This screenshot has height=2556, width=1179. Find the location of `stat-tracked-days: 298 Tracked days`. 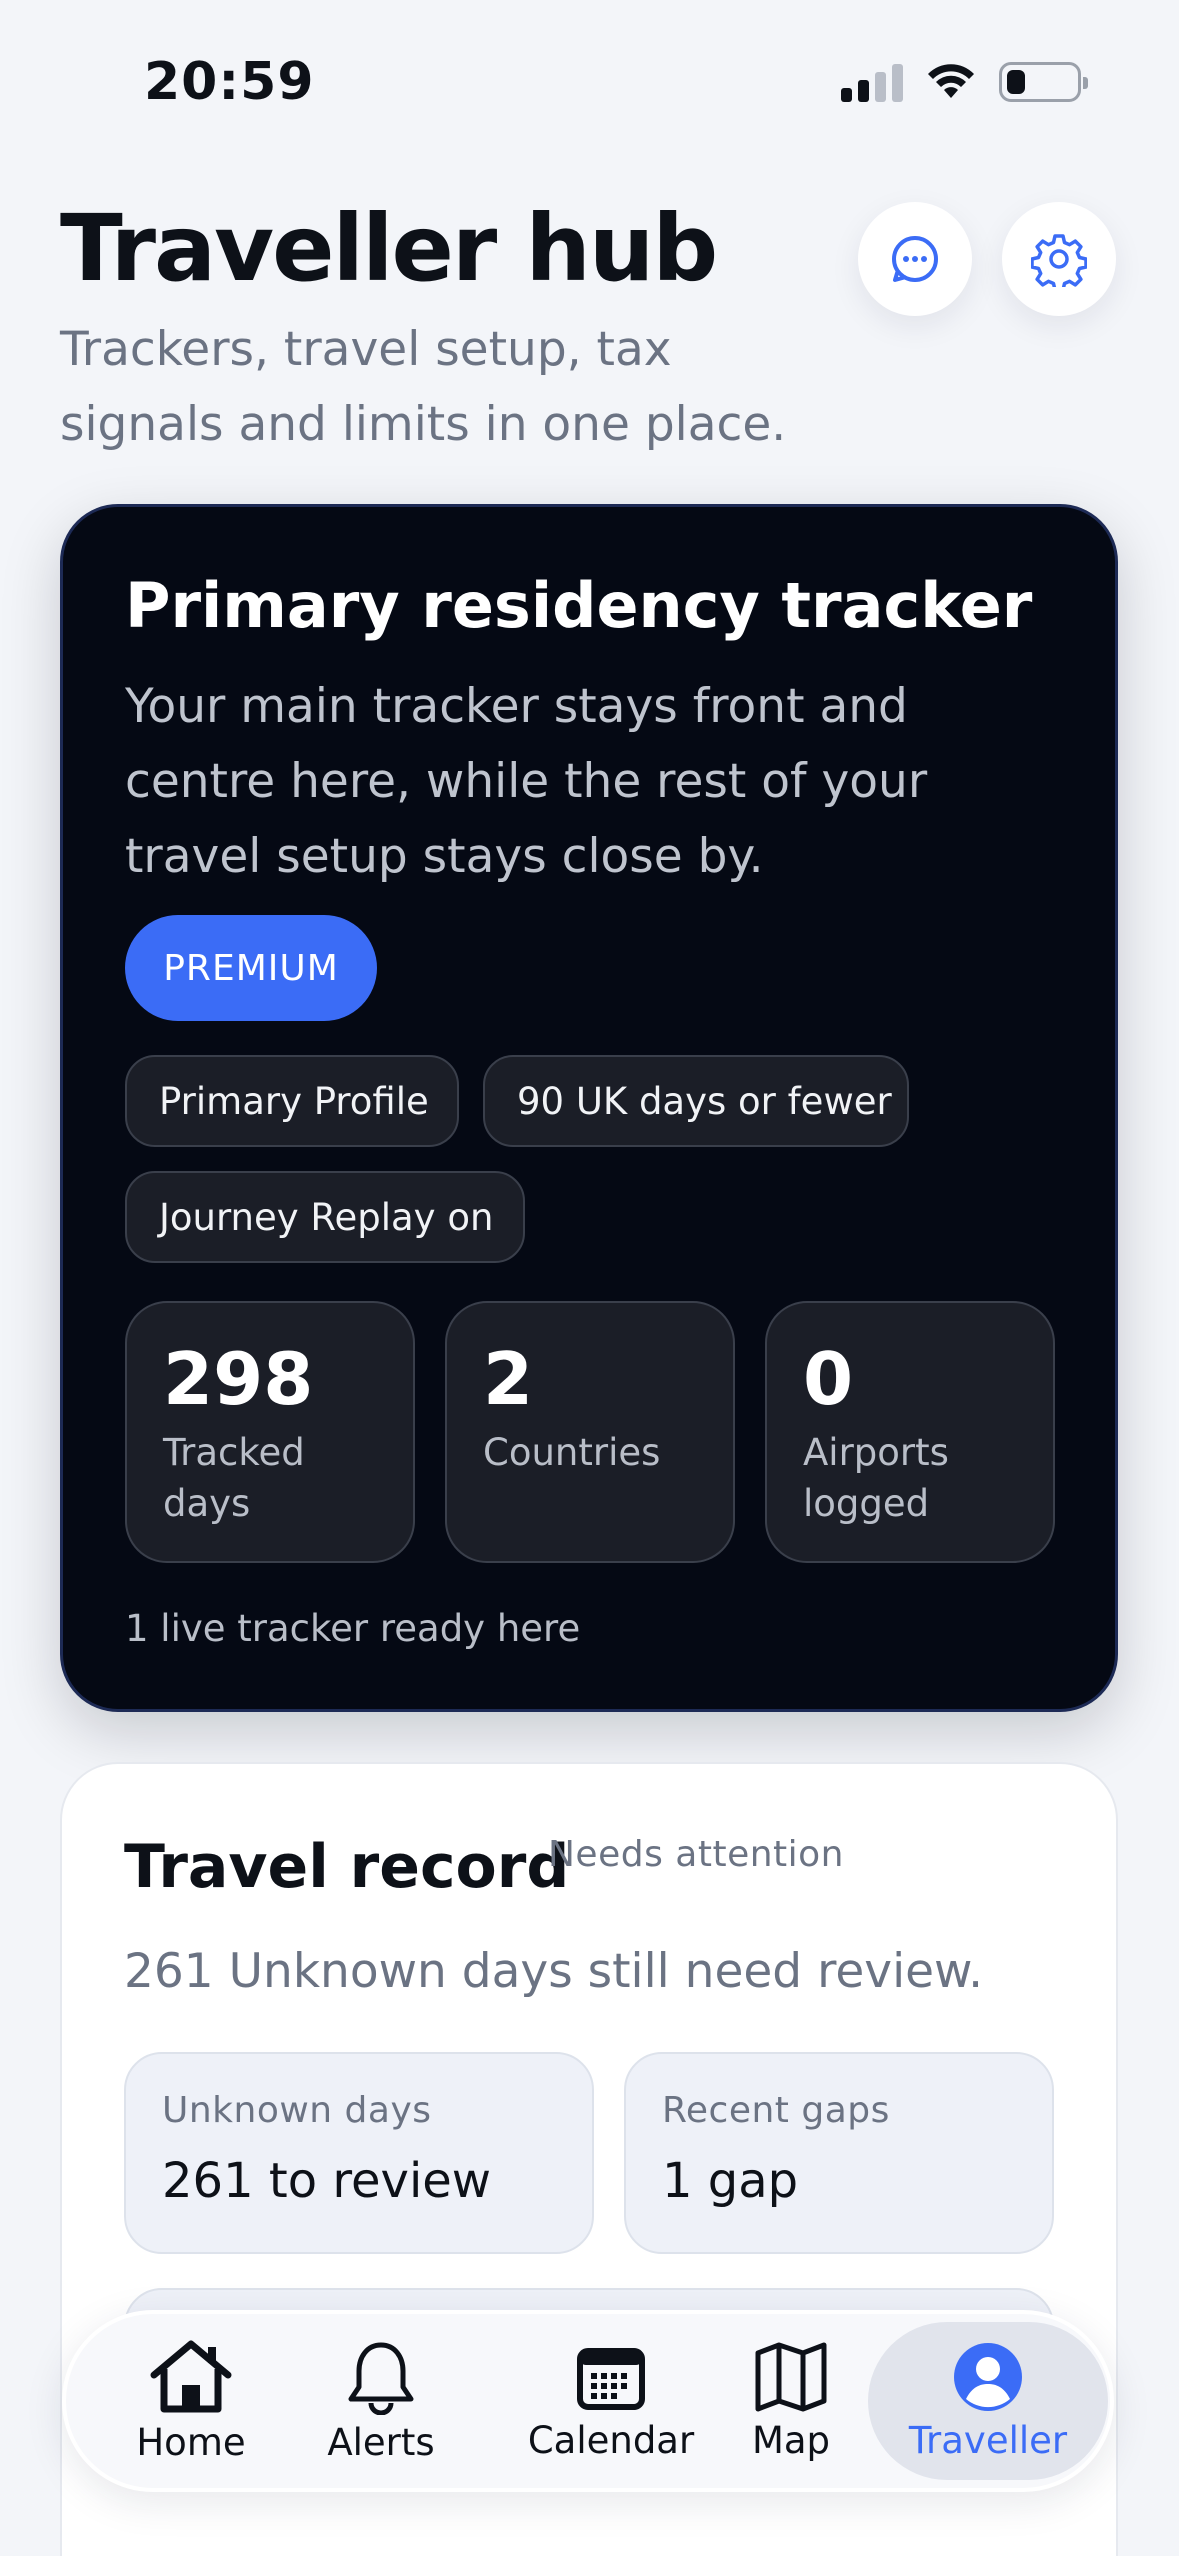

stat-tracked-days: 298 Tracked days is located at coordinates (270, 1432).